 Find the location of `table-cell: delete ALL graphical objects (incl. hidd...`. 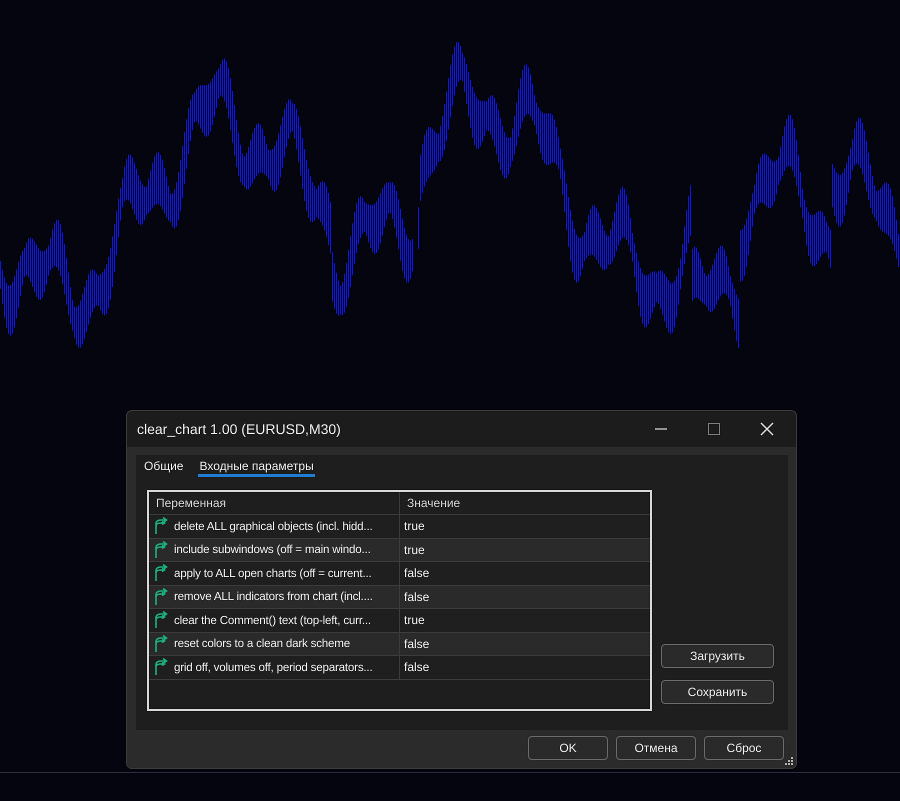

table-cell: delete ALL graphical objects (incl. hidd... is located at coordinates (273, 526).